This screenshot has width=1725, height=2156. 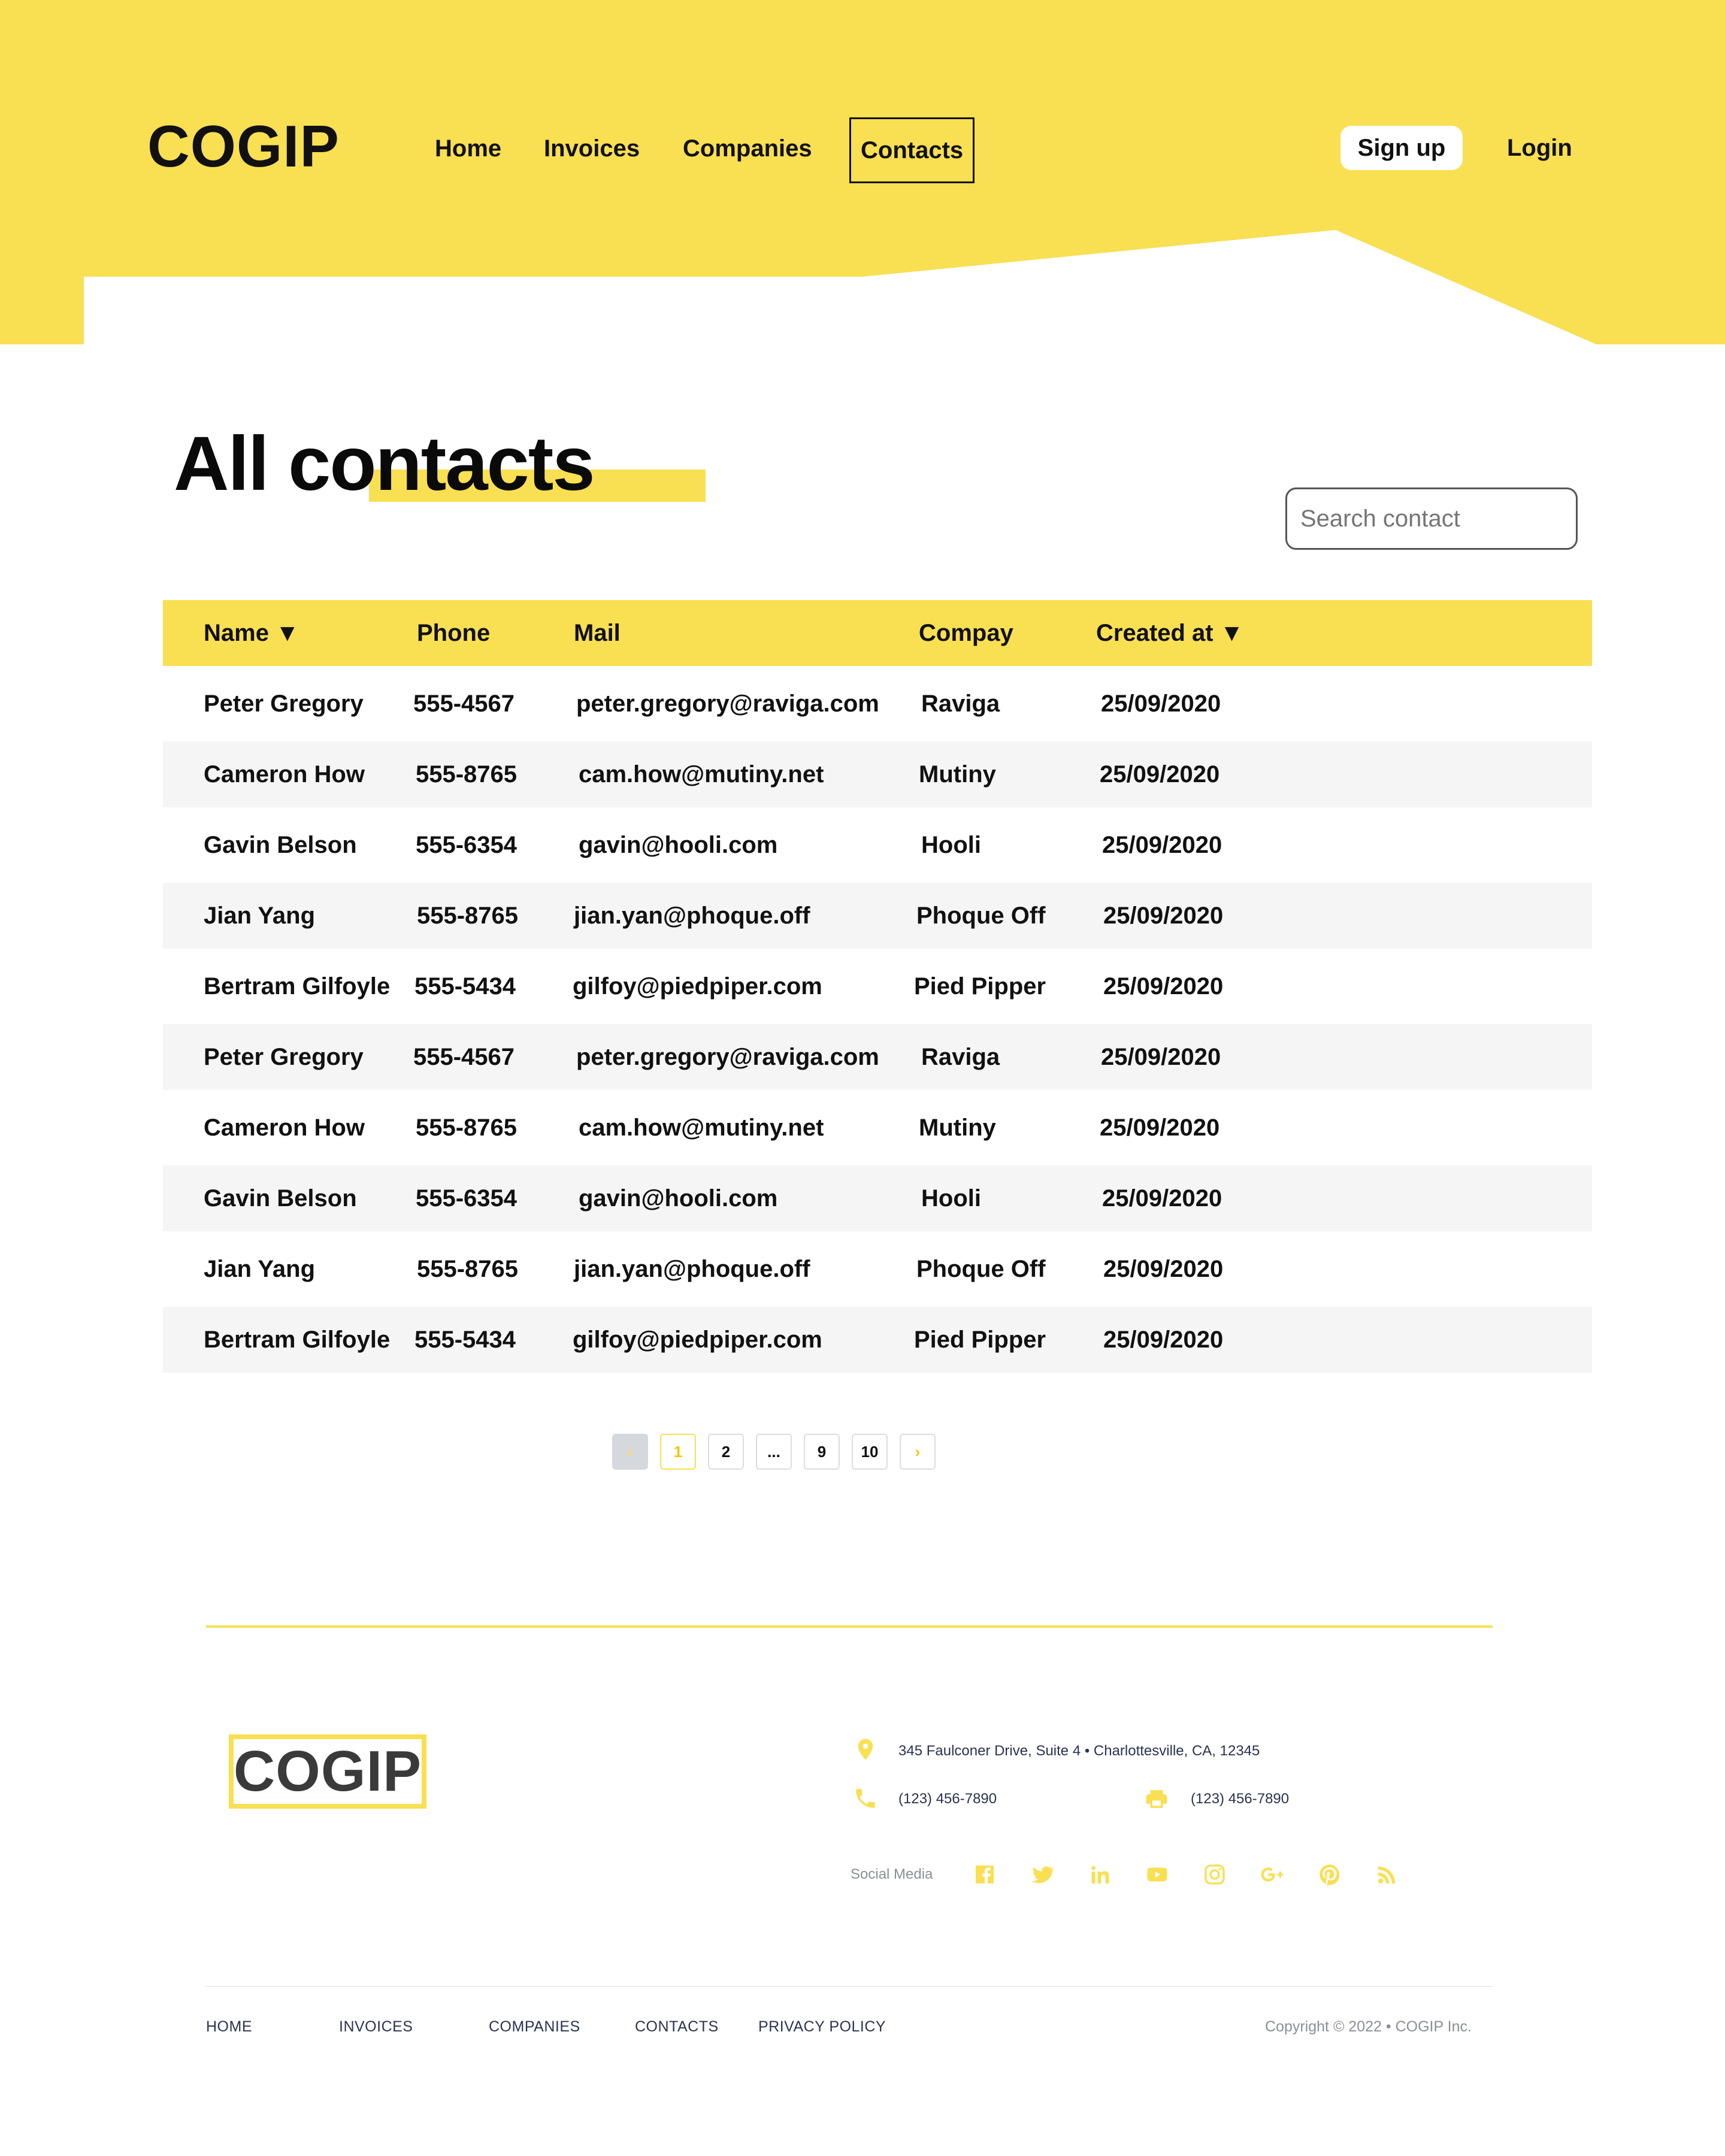 I want to click on printer-icon, so click(x=1156, y=1799).